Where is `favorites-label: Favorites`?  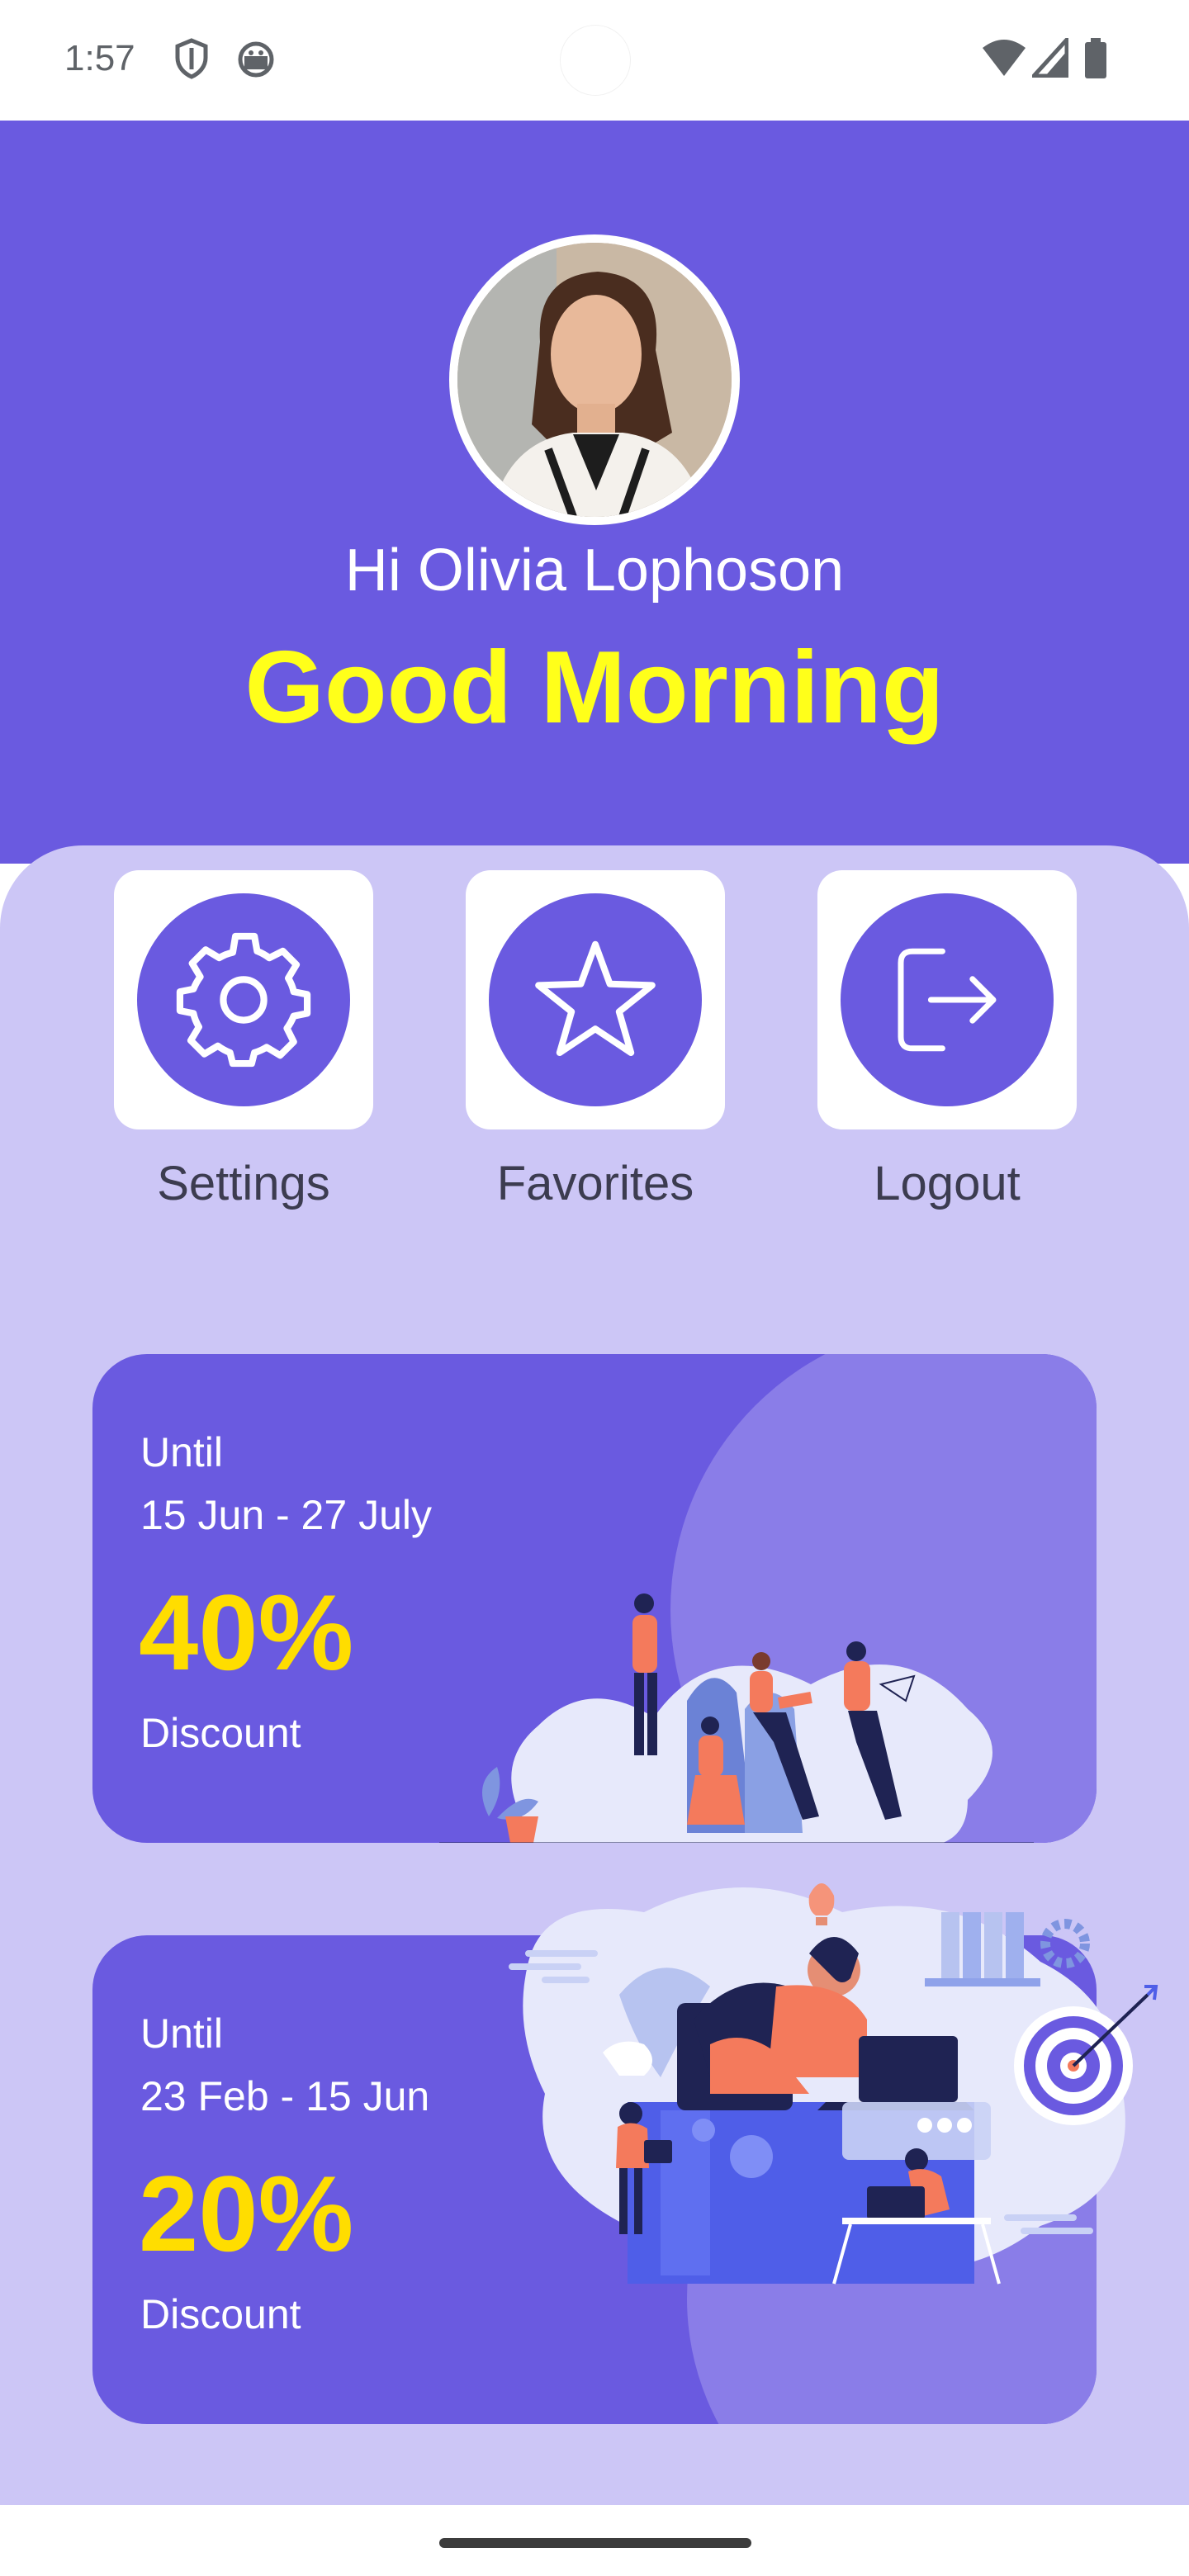
favorites-label: Favorites is located at coordinates (595, 1183).